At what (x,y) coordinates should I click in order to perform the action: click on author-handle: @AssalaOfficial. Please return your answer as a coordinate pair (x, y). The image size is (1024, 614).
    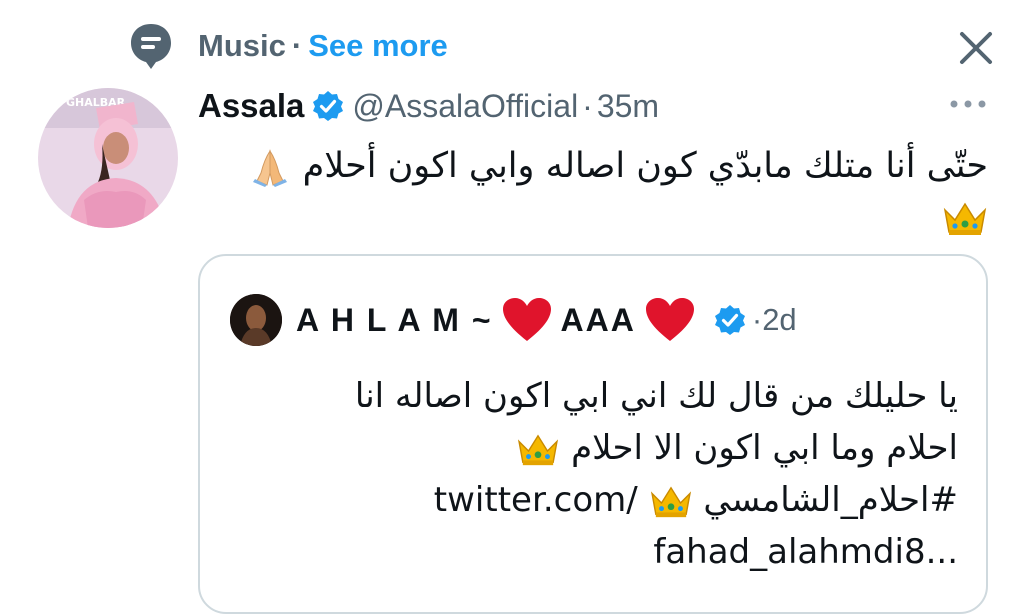
    Looking at the image, I should click on (465, 106).